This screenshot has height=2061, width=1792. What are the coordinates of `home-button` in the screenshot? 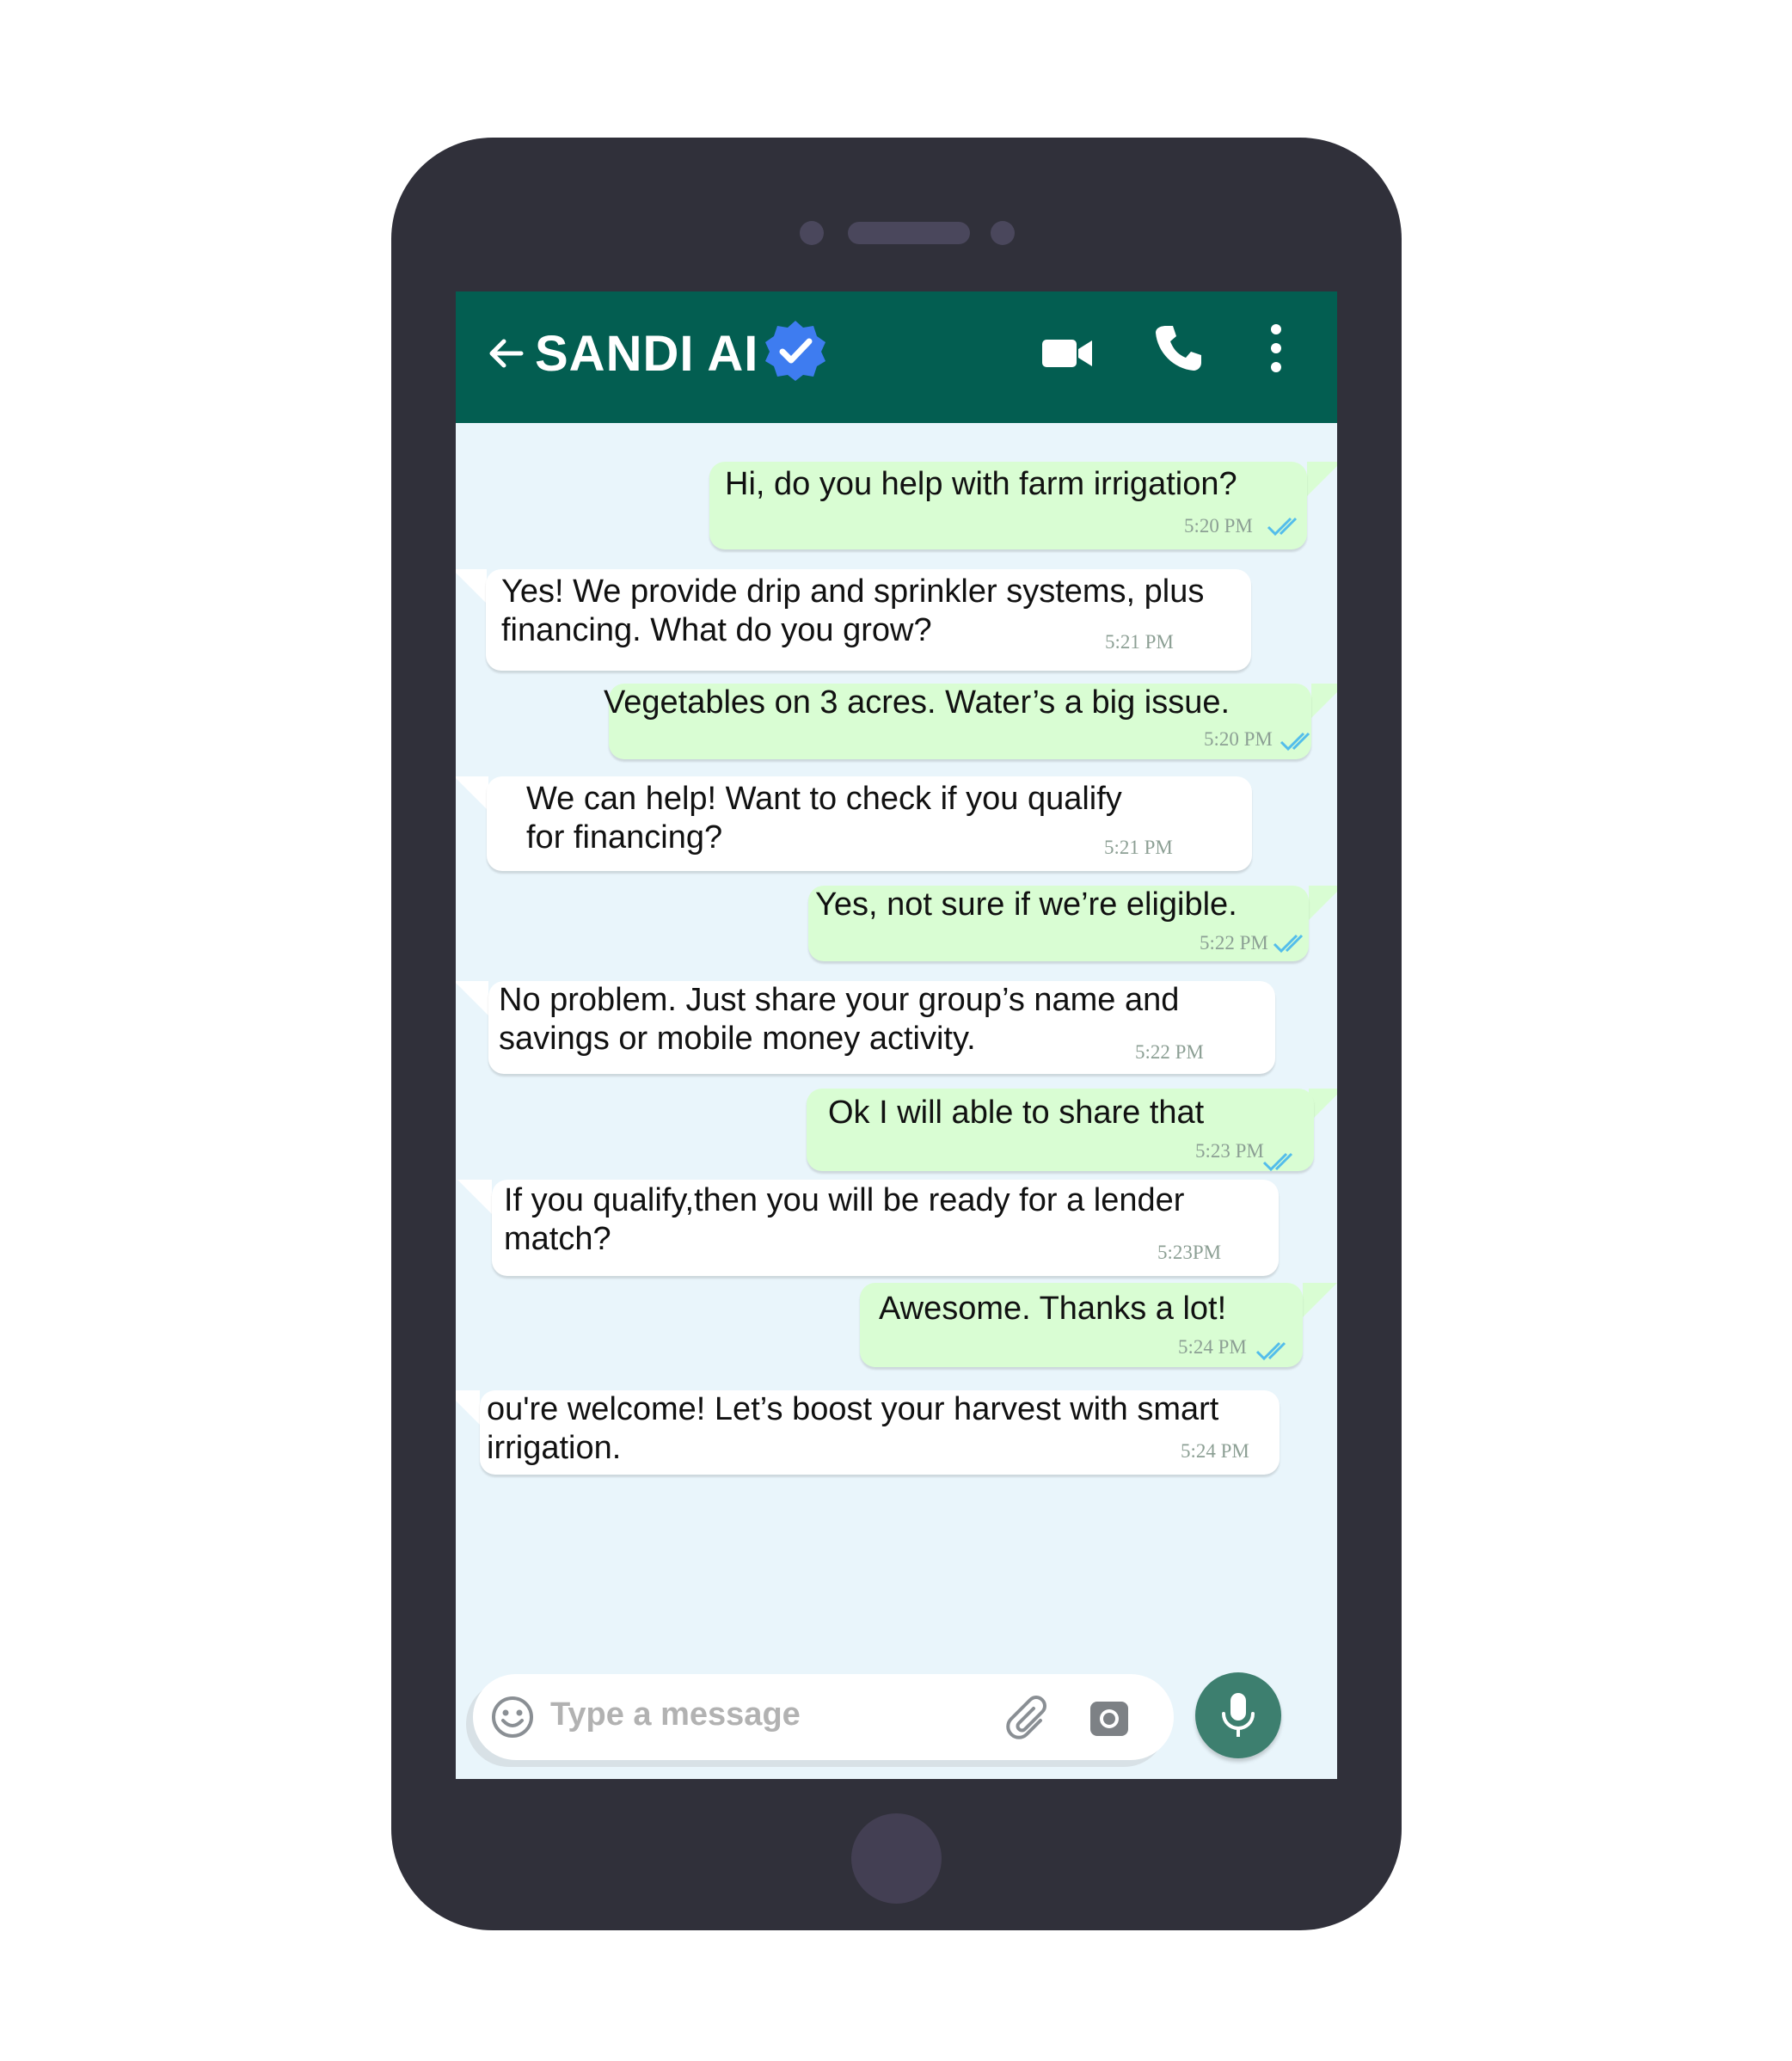 It's located at (896, 1858).